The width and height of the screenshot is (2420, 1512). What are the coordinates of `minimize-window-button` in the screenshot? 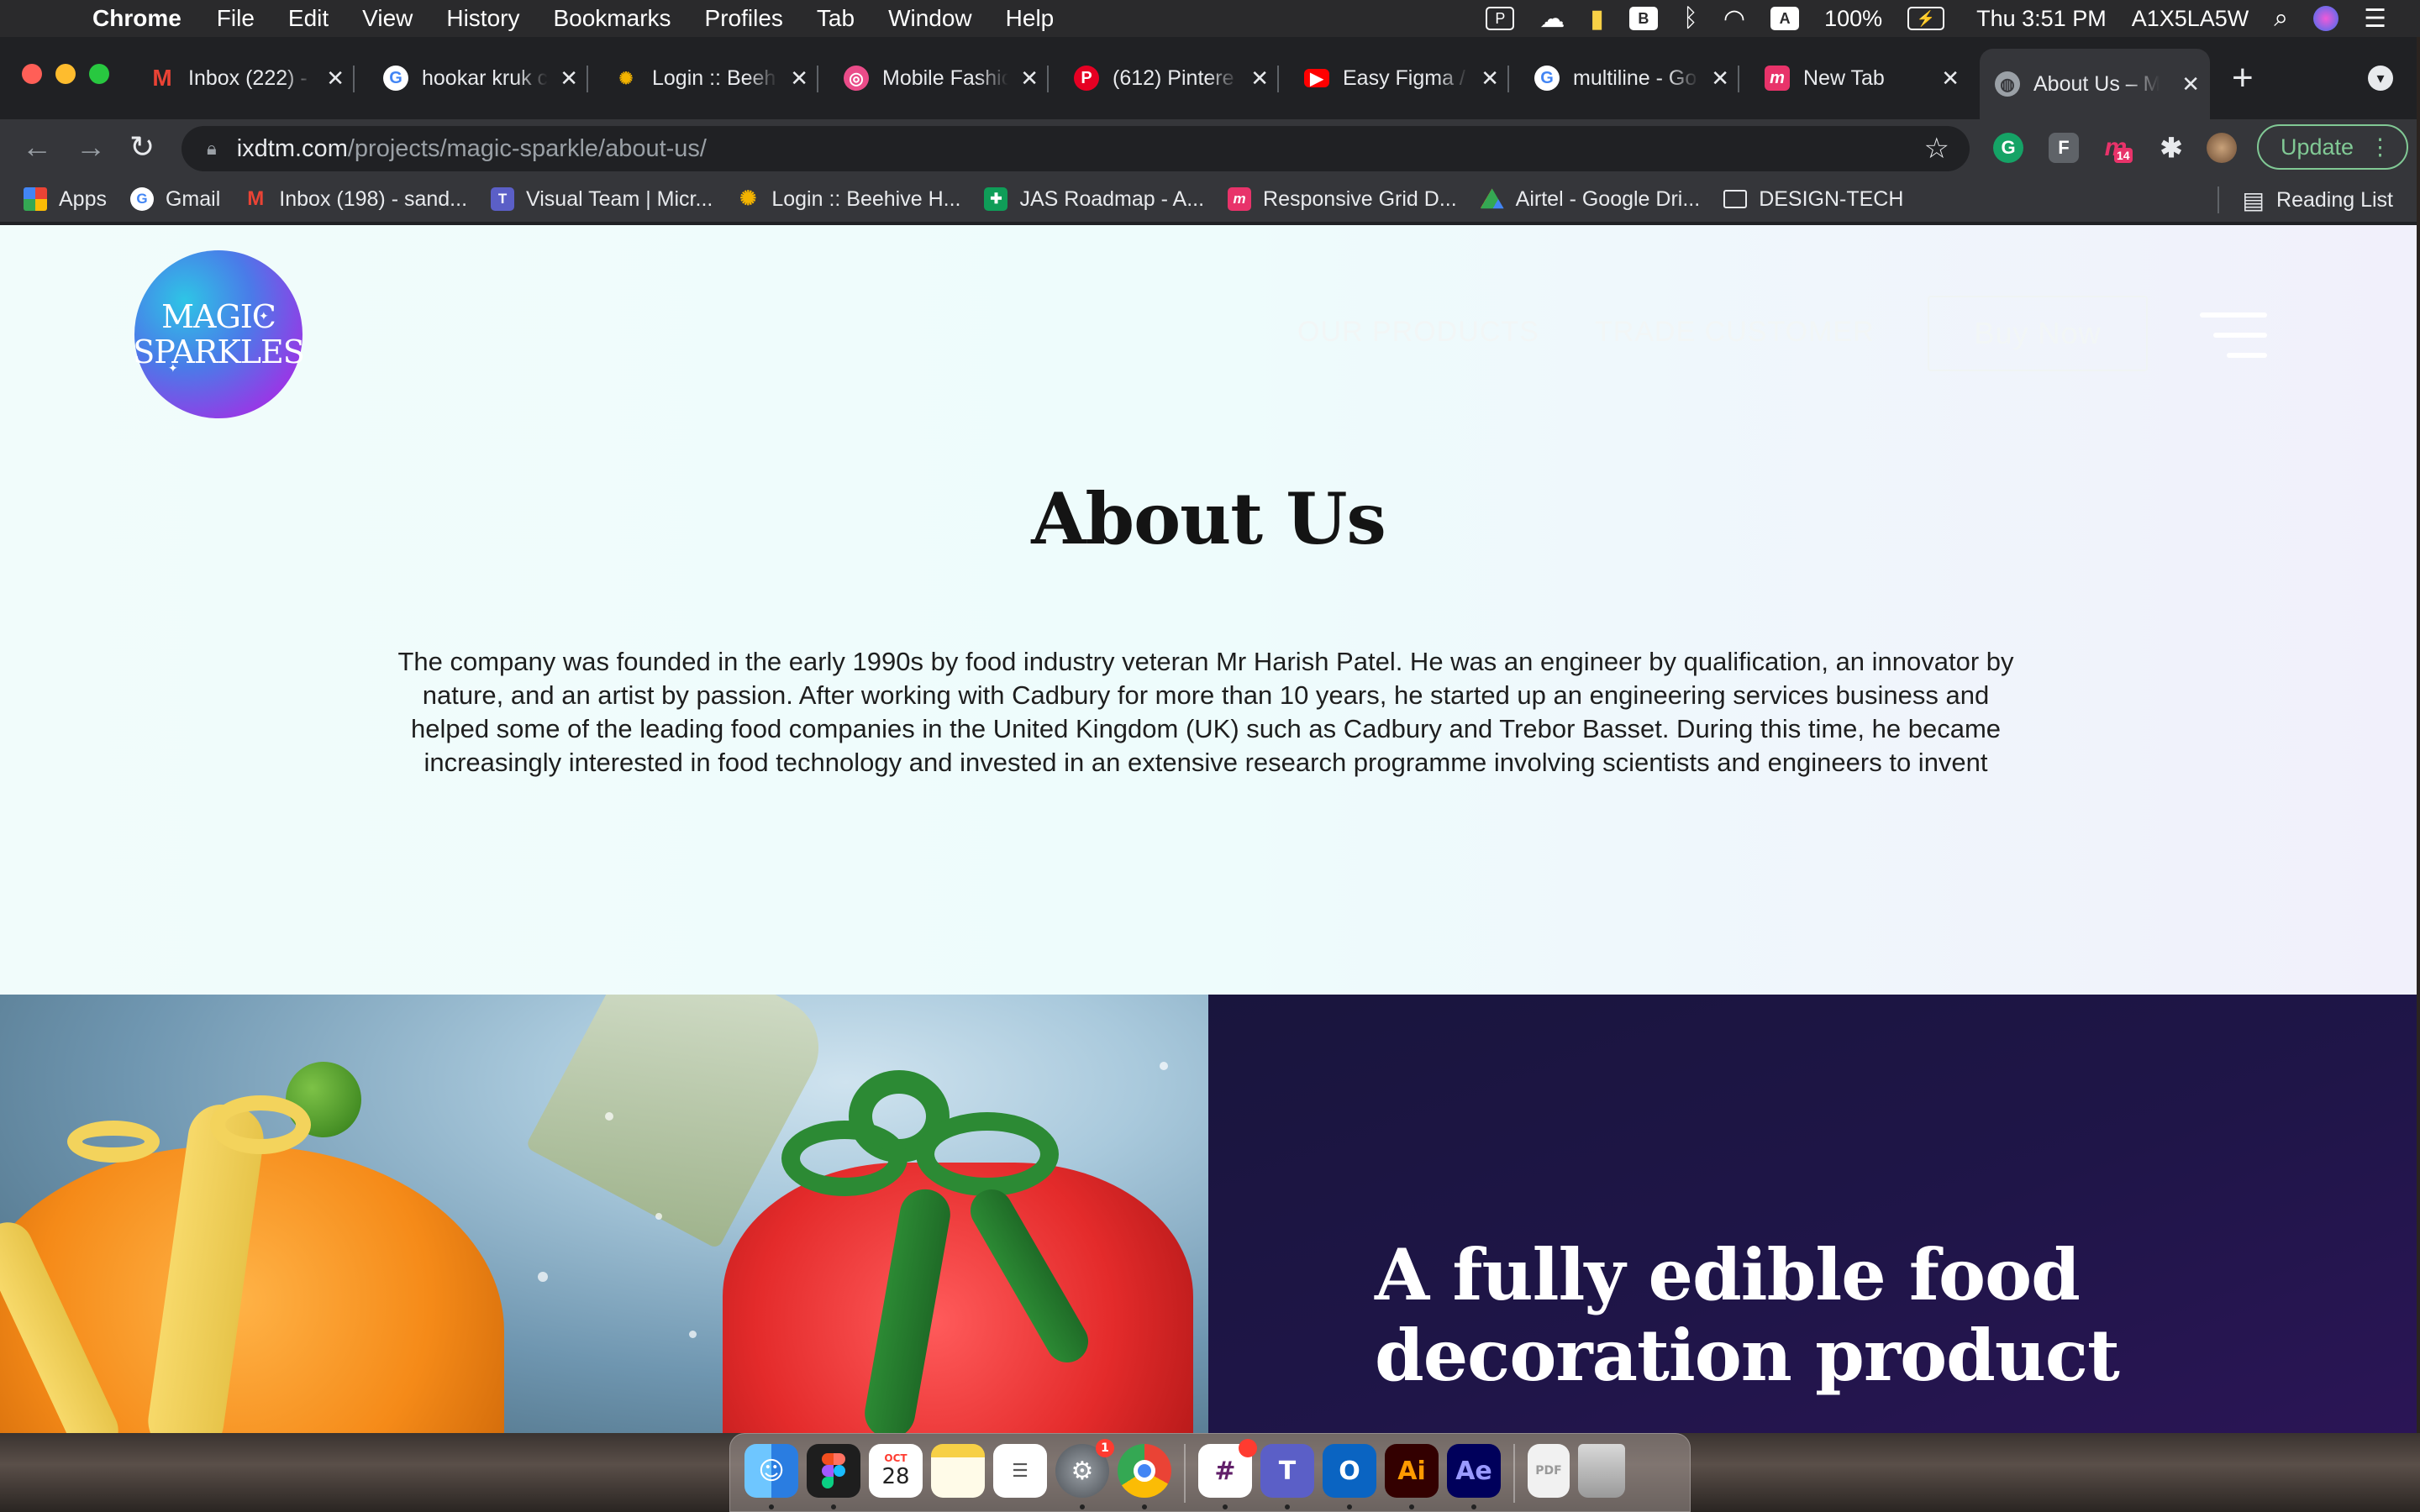 It's located at (65, 74).